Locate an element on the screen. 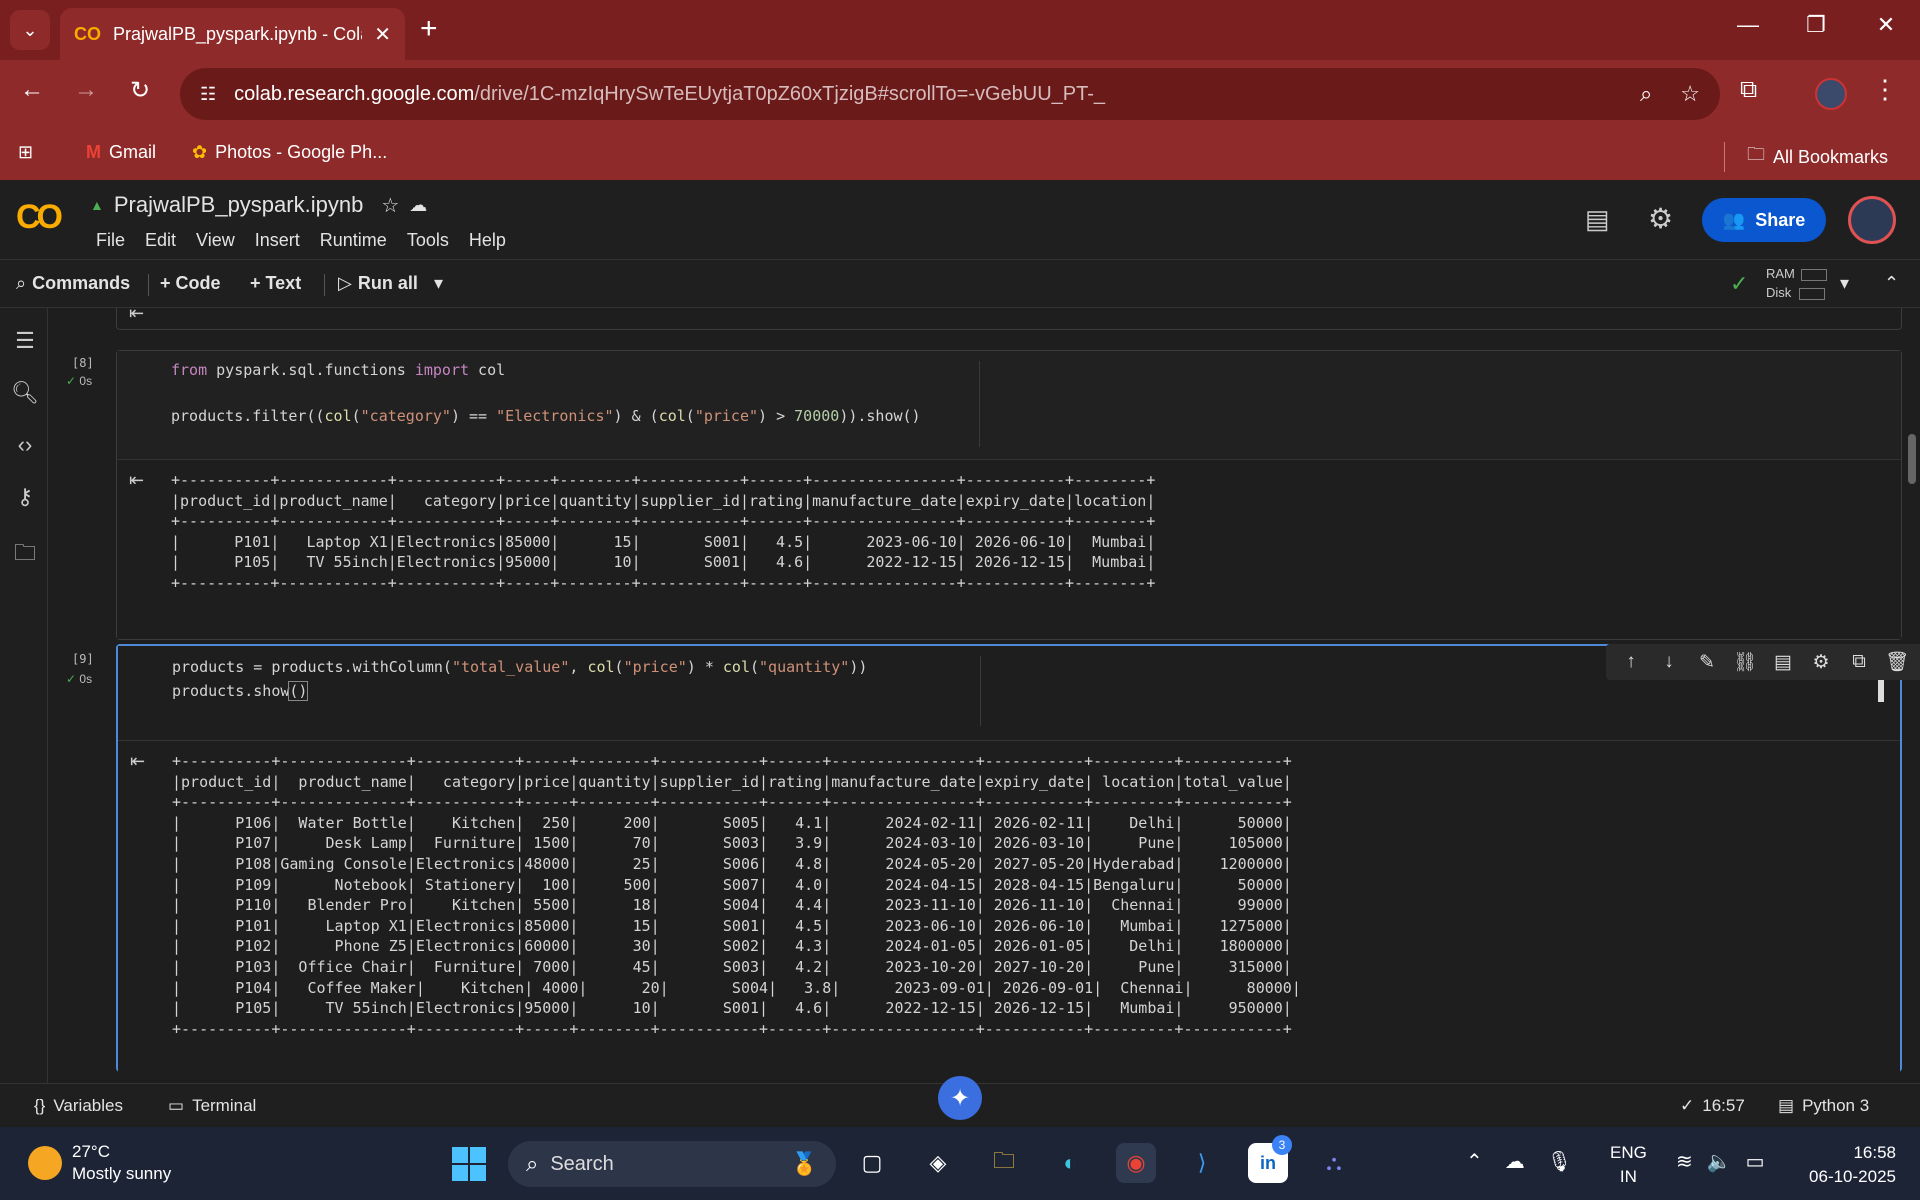 Image resolution: width=1920 pixels, height=1200 pixels. copilot-icon: ◈ is located at coordinates (938, 1163).